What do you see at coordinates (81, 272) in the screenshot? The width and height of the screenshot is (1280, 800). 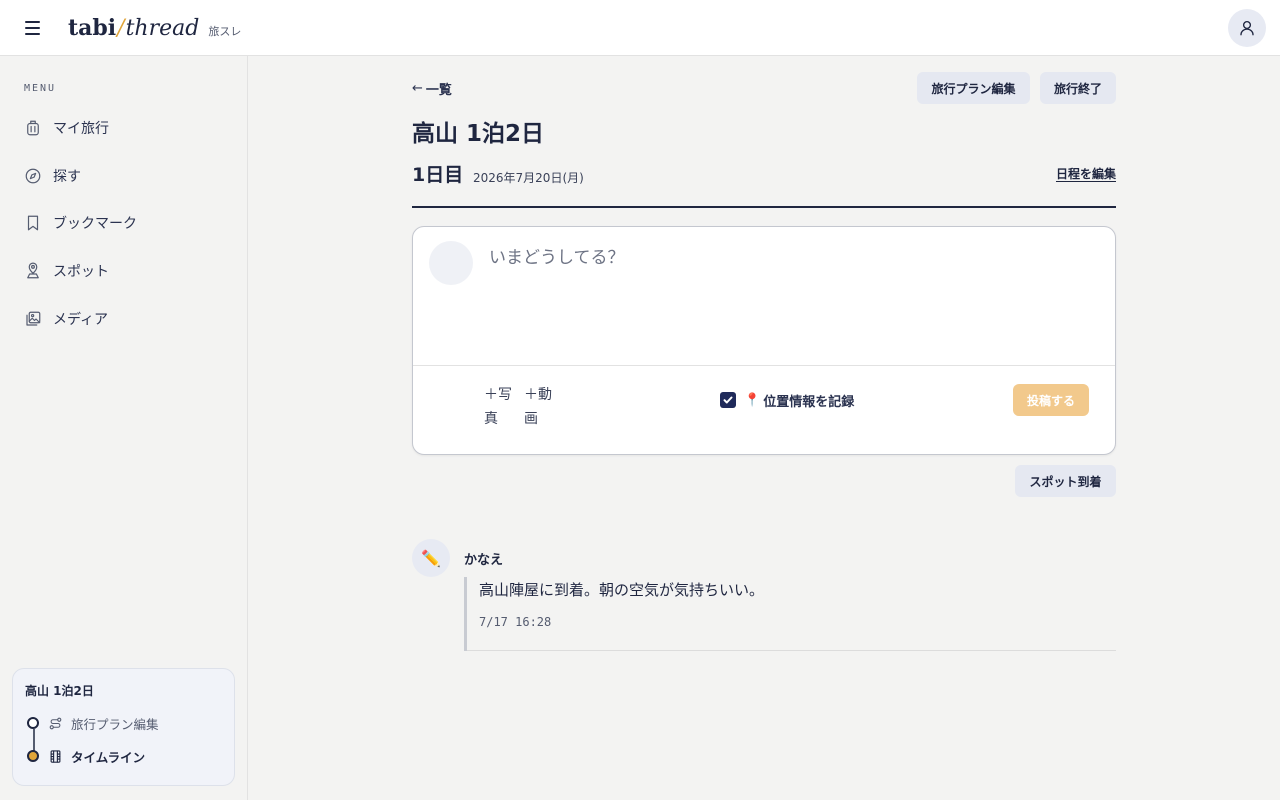 I see `sidebar-item-label: スポット` at bounding box center [81, 272].